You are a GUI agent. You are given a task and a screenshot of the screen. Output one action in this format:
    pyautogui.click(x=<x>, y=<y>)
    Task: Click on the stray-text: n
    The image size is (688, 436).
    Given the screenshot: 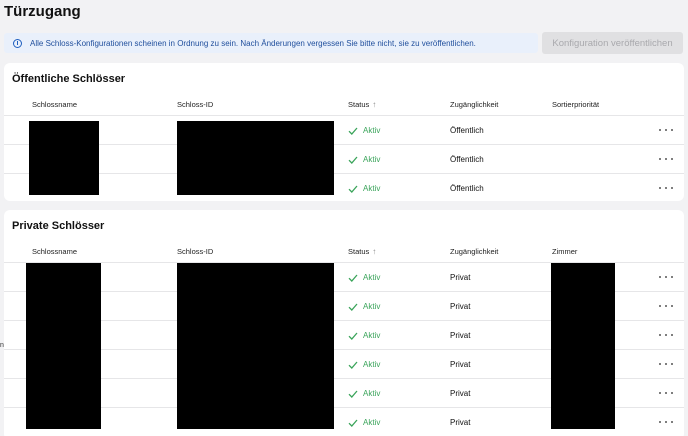 What is the action you would take?
    pyautogui.click(x=2, y=345)
    